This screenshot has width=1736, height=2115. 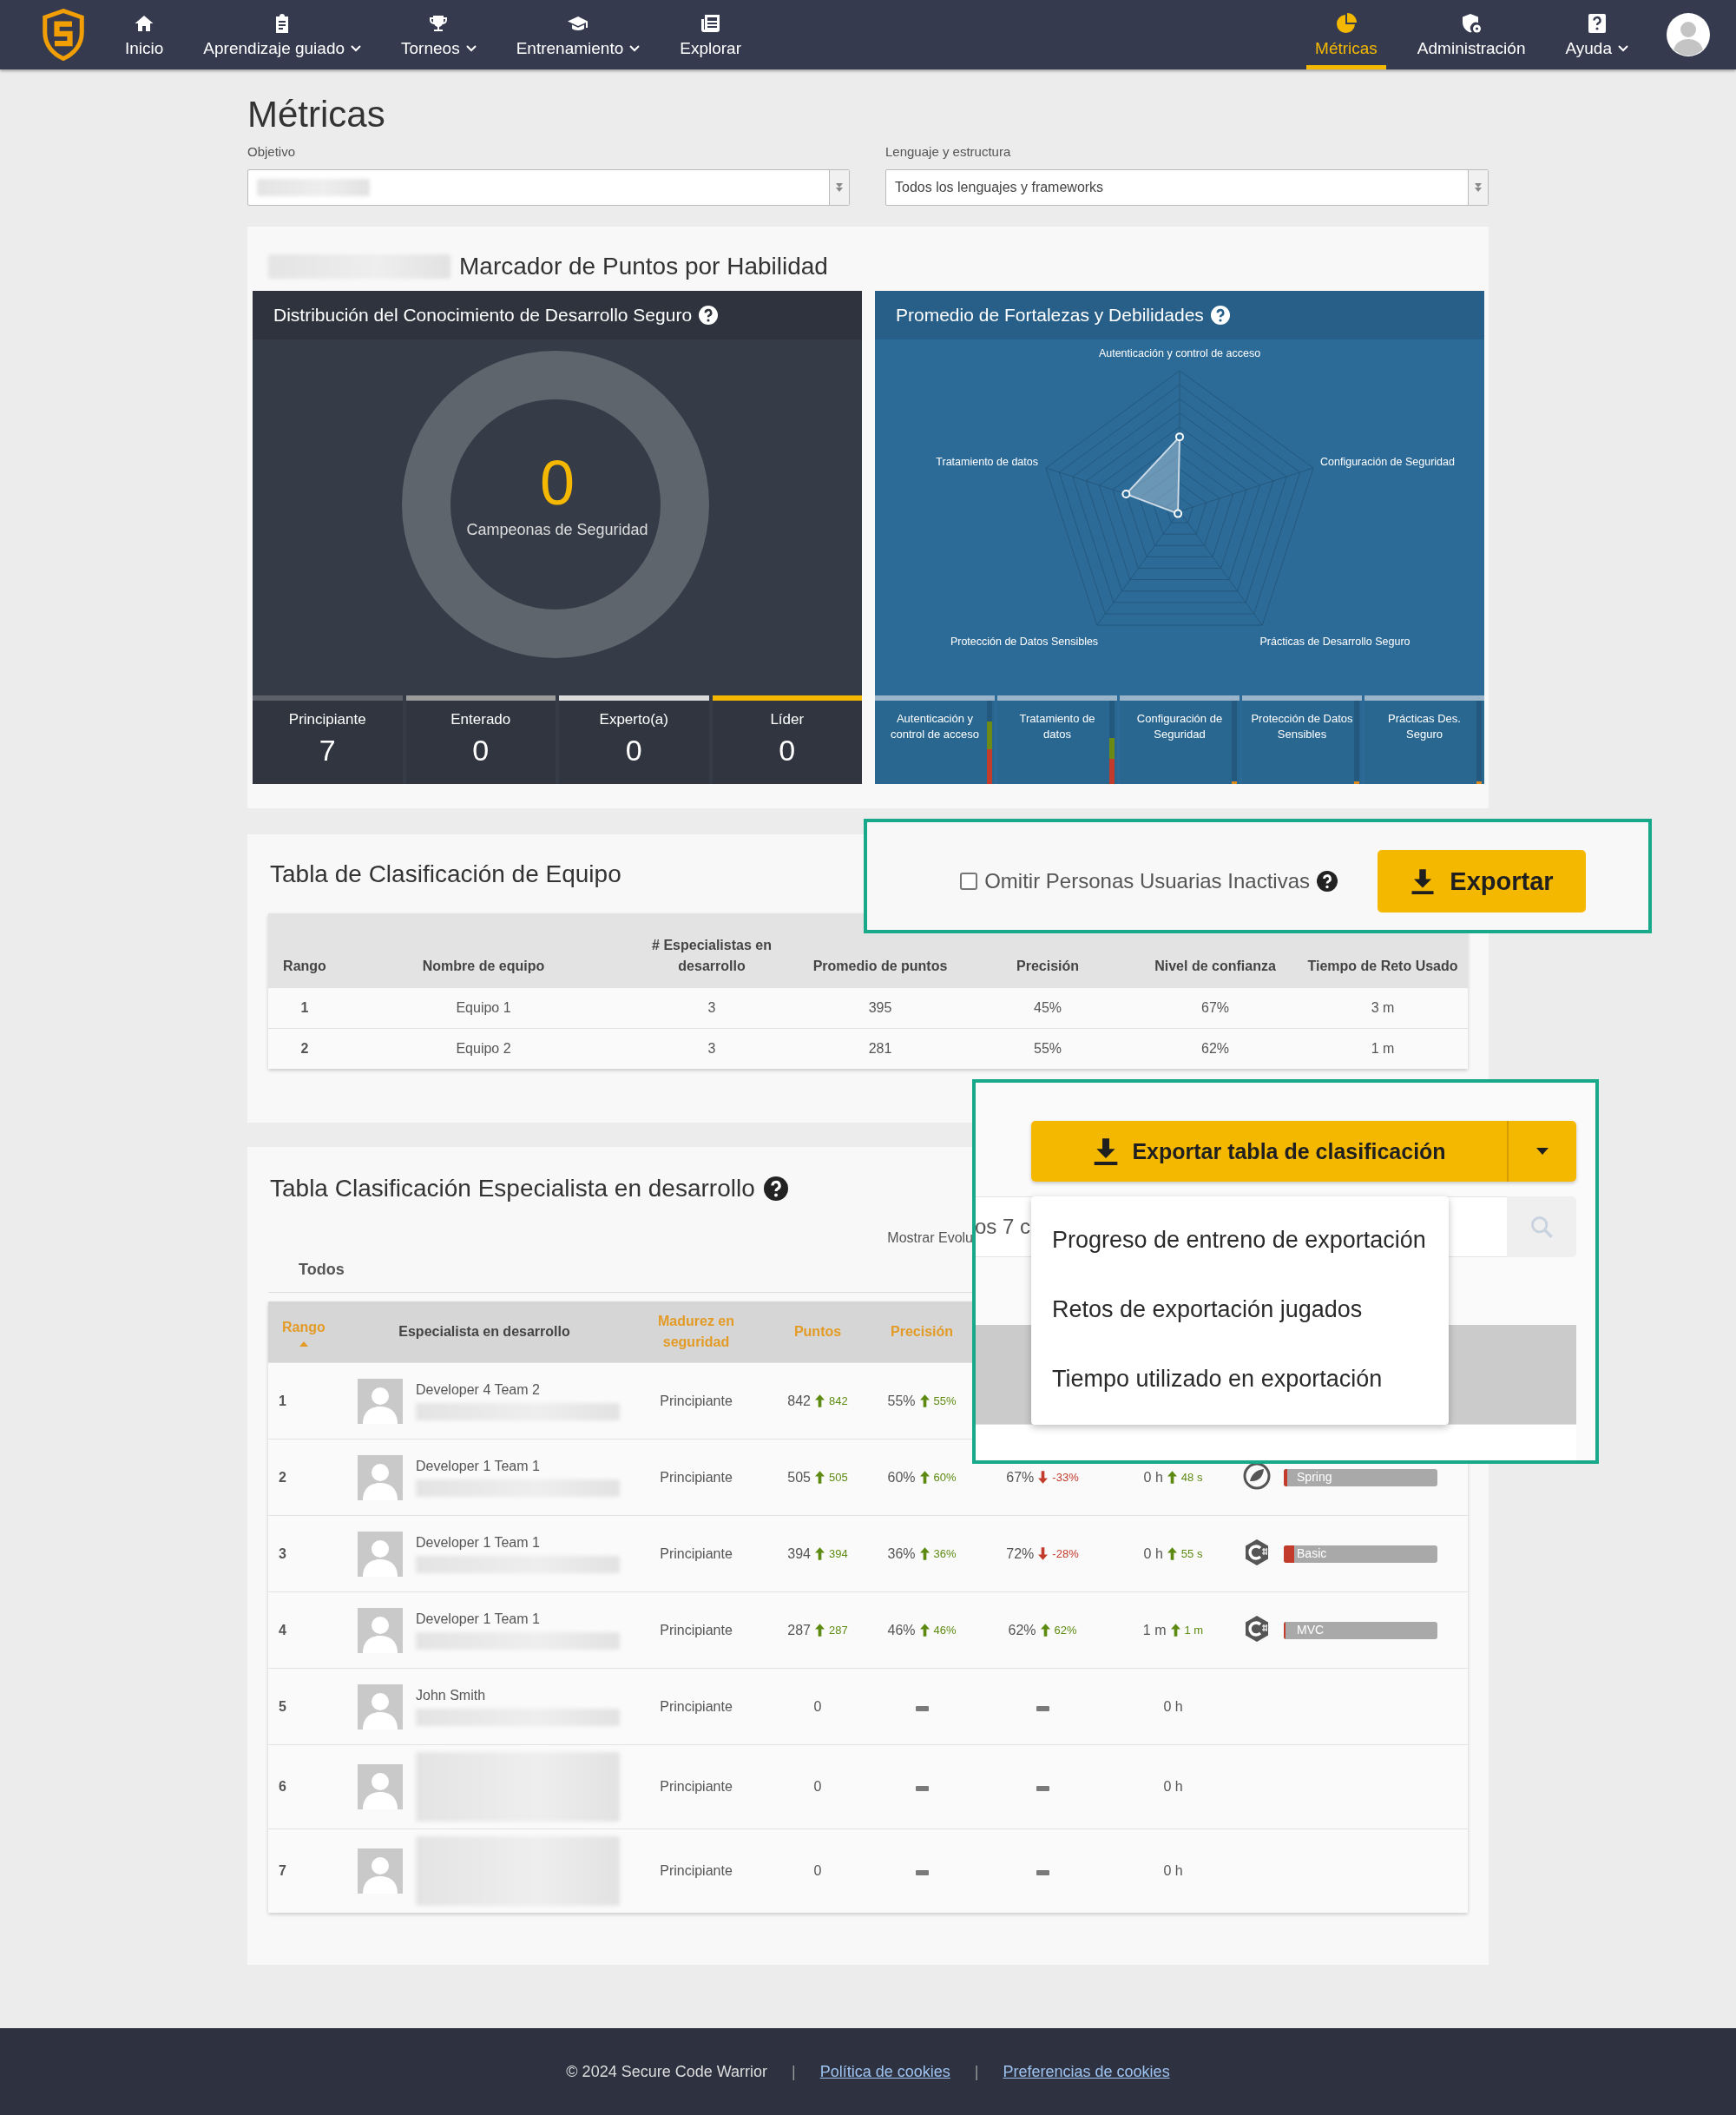 I want to click on nav-item: Explorar, so click(x=710, y=34).